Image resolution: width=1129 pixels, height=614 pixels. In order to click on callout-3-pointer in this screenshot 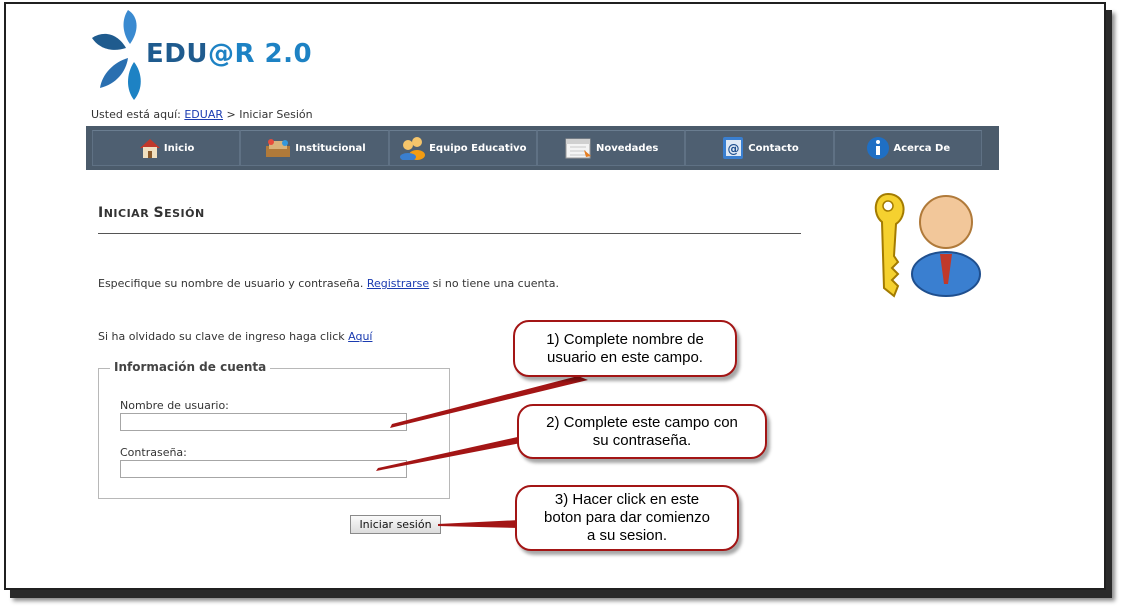, I will do `click(479, 524)`.